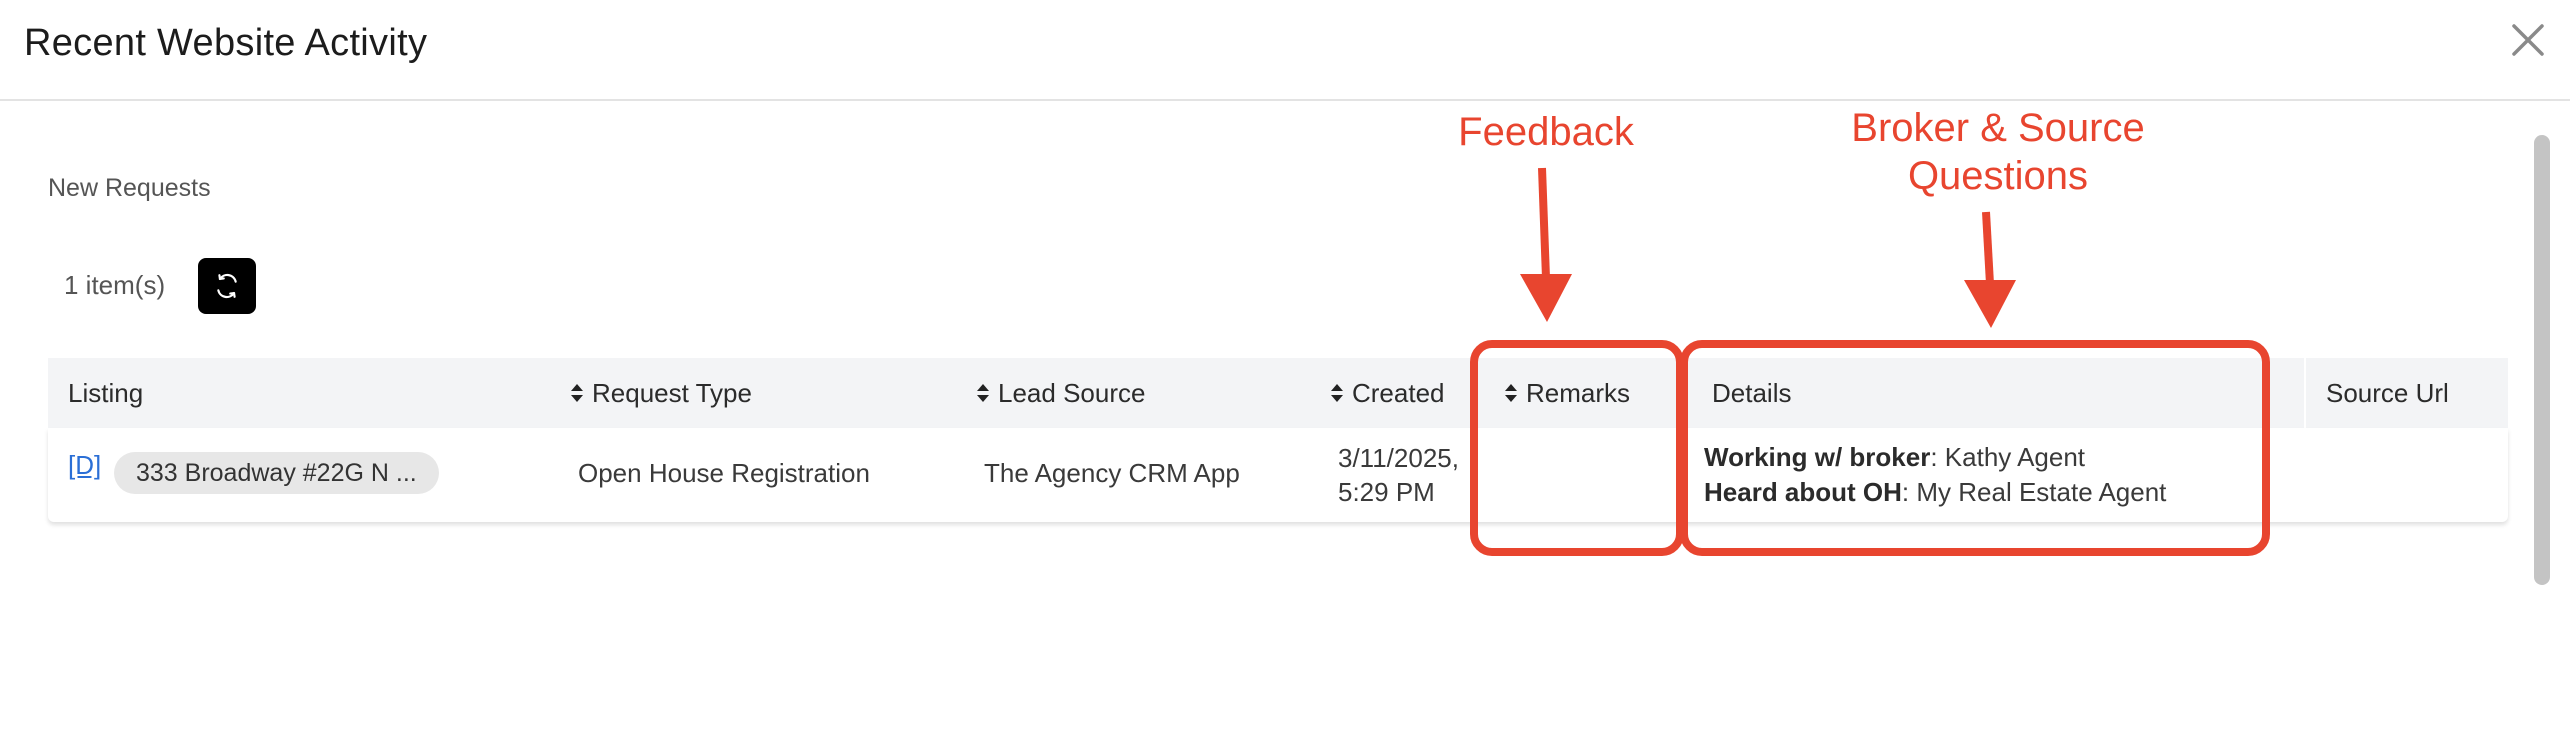 Image resolution: width=2570 pixels, height=754 pixels. Describe the element at coordinates (2542, 360) in the screenshot. I see `scrollbar-thumb` at that location.